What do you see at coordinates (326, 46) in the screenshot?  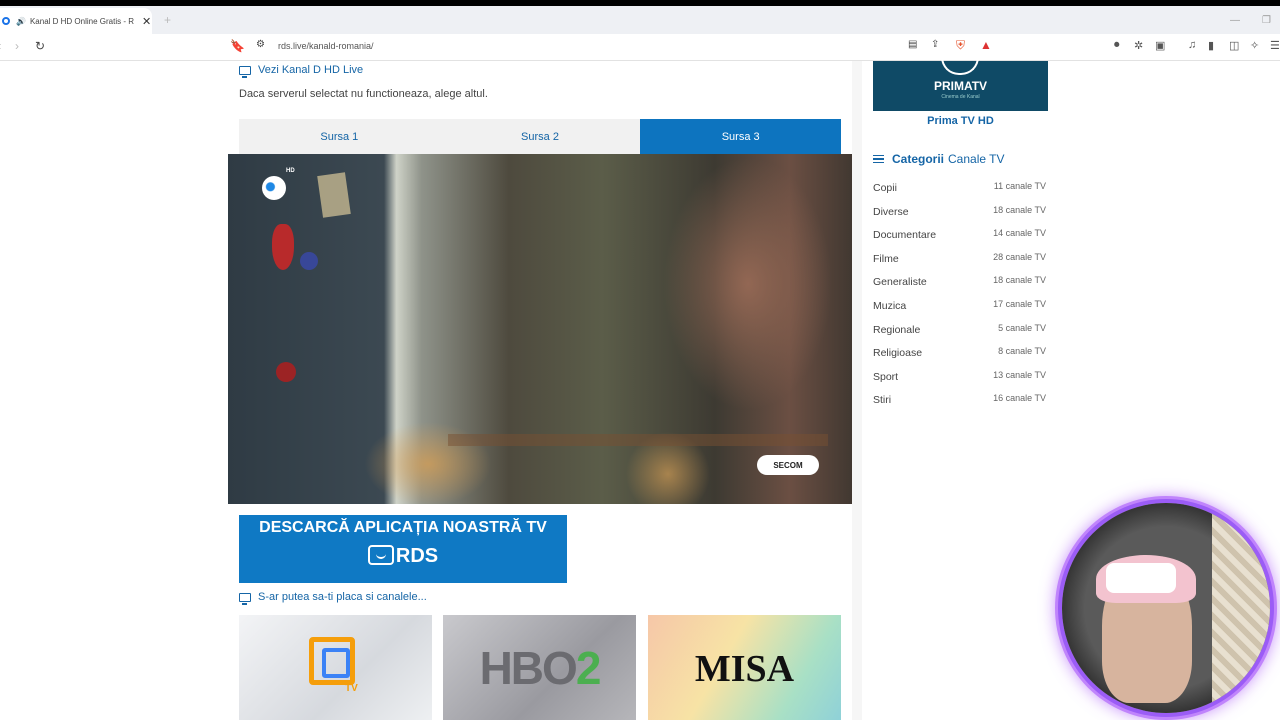 I see `url-text: rds.live/kanald-romania/` at bounding box center [326, 46].